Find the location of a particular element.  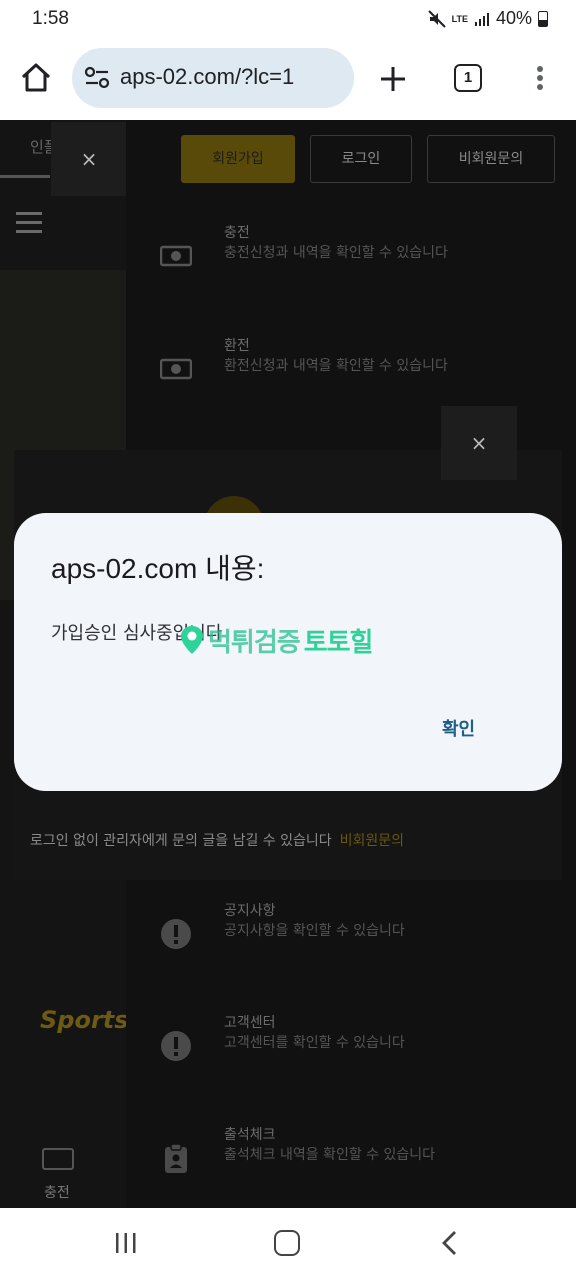

signal-icon is located at coordinates (481, 19).